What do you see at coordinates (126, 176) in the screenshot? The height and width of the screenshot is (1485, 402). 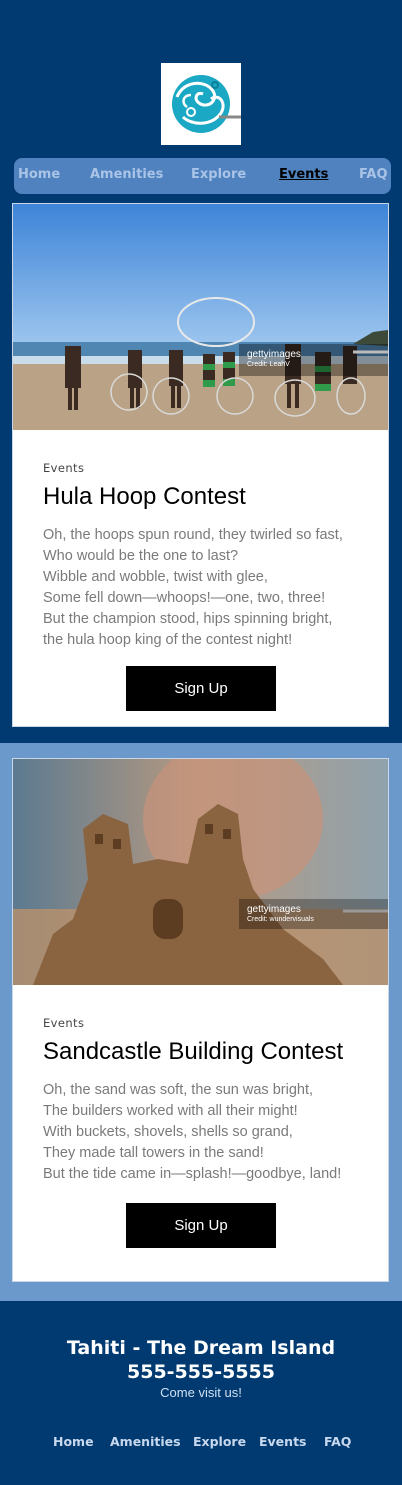 I see `nav-item-amenities: Amenities` at bounding box center [126, 176].